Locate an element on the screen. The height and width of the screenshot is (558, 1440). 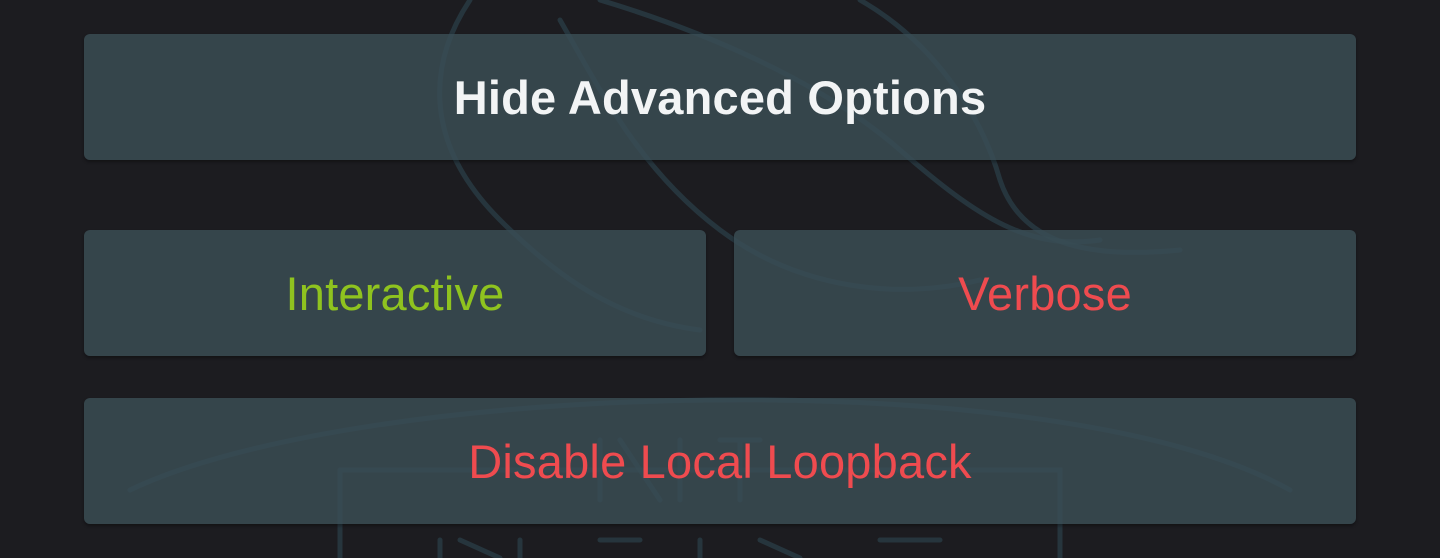
disable-local-loopback-label: Disable Local Loopback is located at coordinates (720, 461).